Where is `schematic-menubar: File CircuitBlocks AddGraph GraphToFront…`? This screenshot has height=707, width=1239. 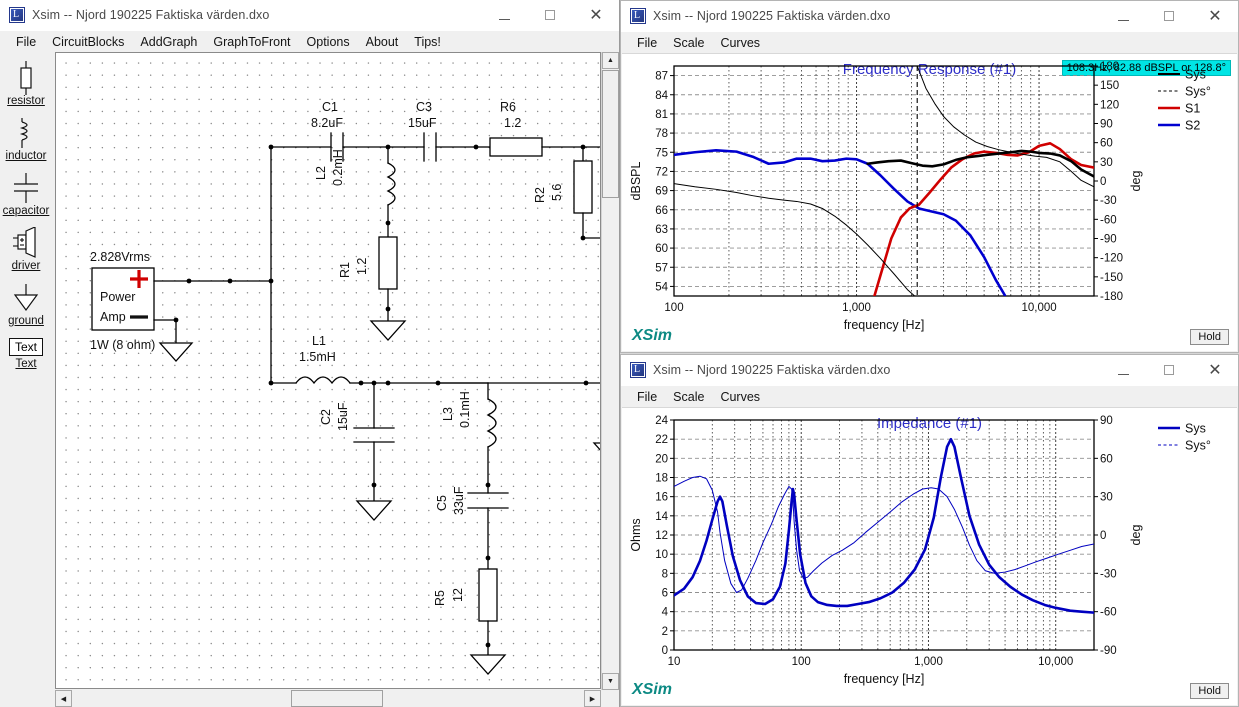 schematic-menubar: File CircuitBlocks AddGraph GraphToFront… is located at coordinates (309, 42).